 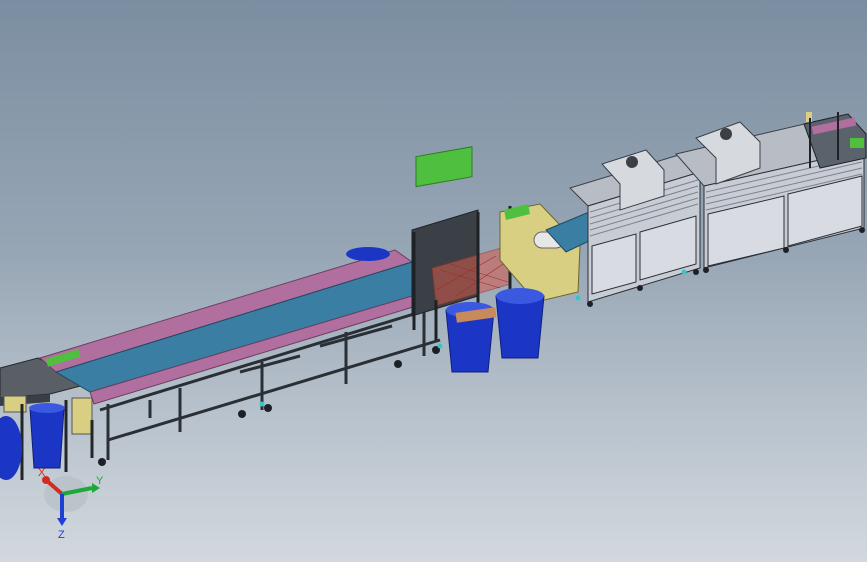 I want to click on outfeed-green-part, so click(x=857, y=143).